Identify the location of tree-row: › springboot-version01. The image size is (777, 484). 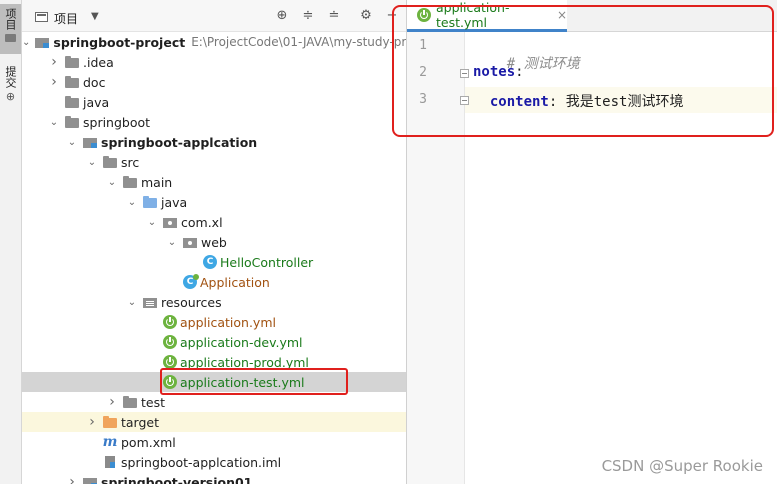
(214, 478).